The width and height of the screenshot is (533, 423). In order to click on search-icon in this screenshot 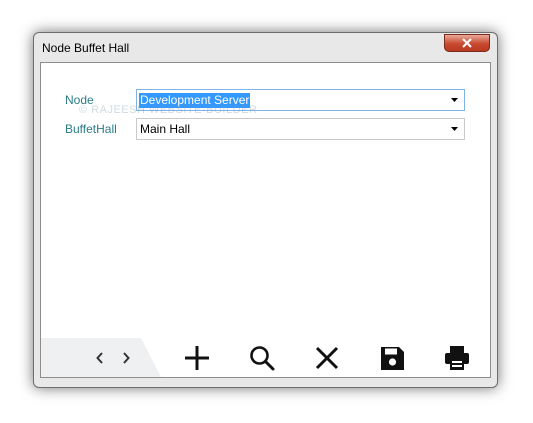, I will do `click(262, 358)`.